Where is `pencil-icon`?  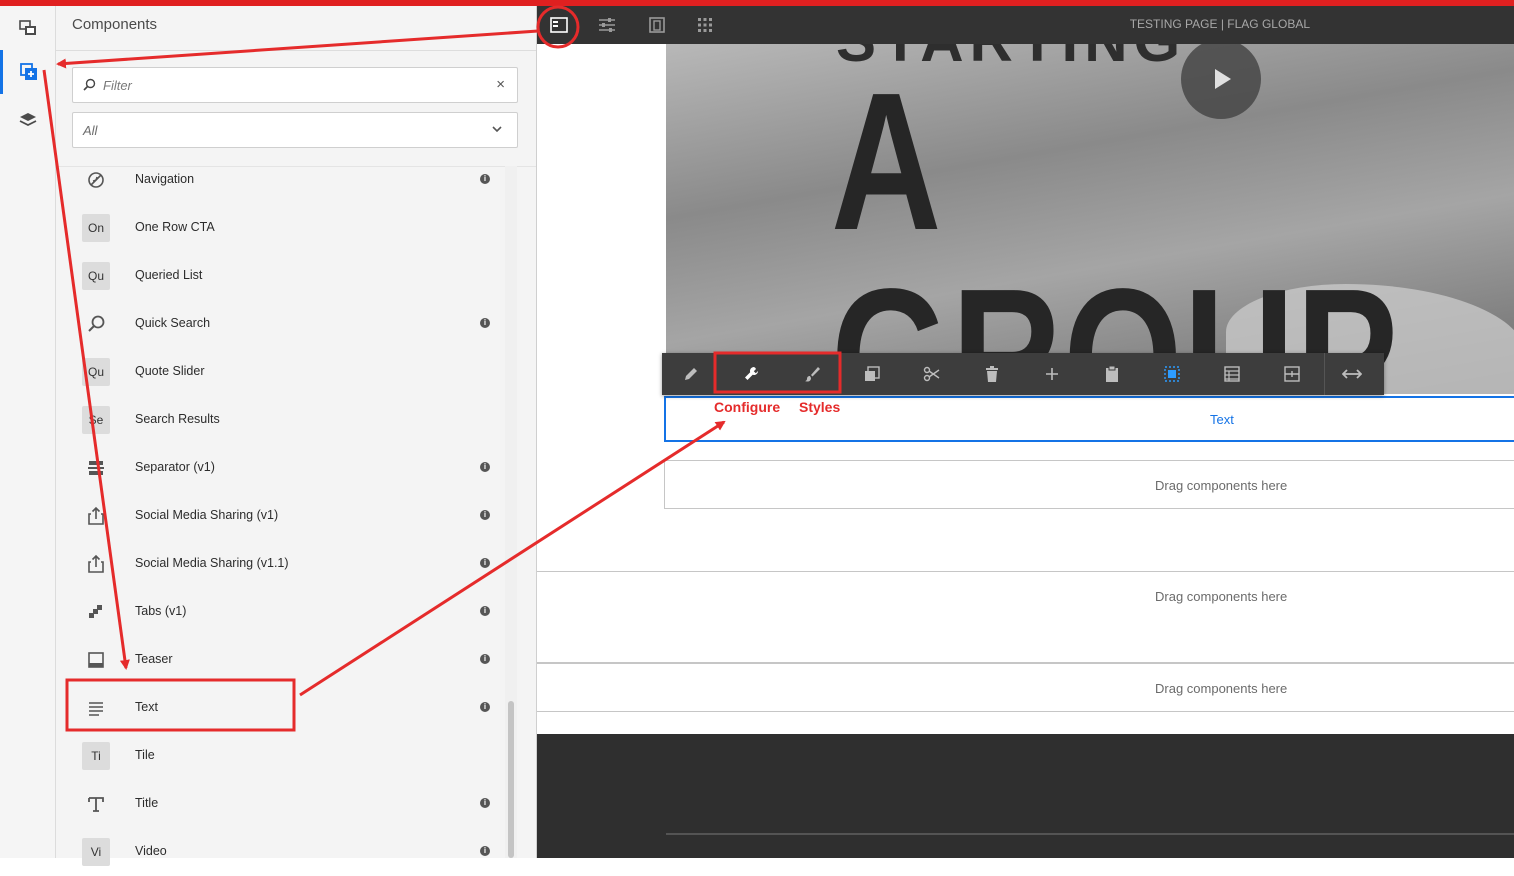 pencil-icon is located at coordinates (691, 374).